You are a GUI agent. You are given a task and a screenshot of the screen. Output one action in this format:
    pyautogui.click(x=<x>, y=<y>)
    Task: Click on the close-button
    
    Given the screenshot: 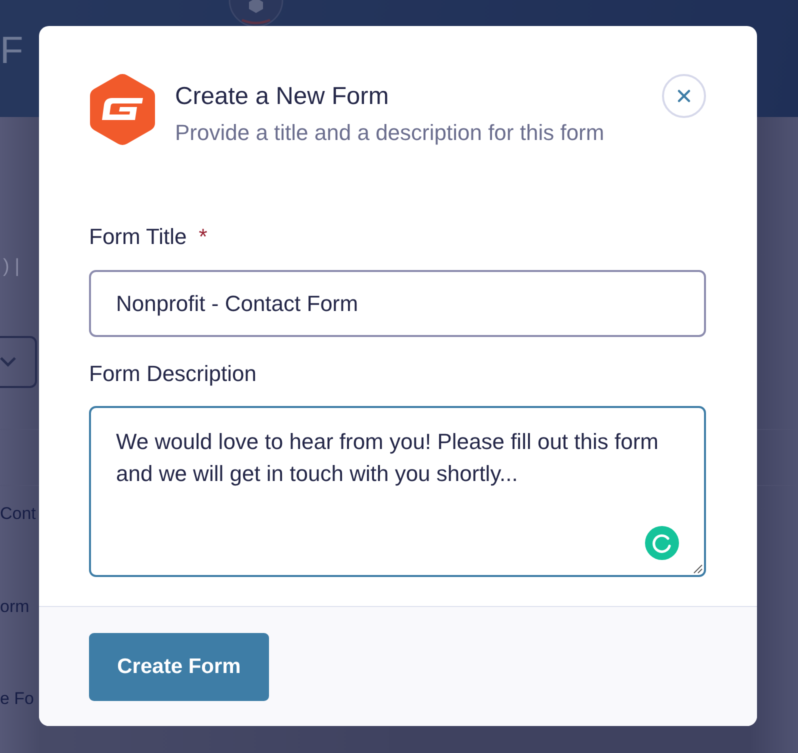 What is the action you would take?
    pyautogui.click(x=684, y=96)
    